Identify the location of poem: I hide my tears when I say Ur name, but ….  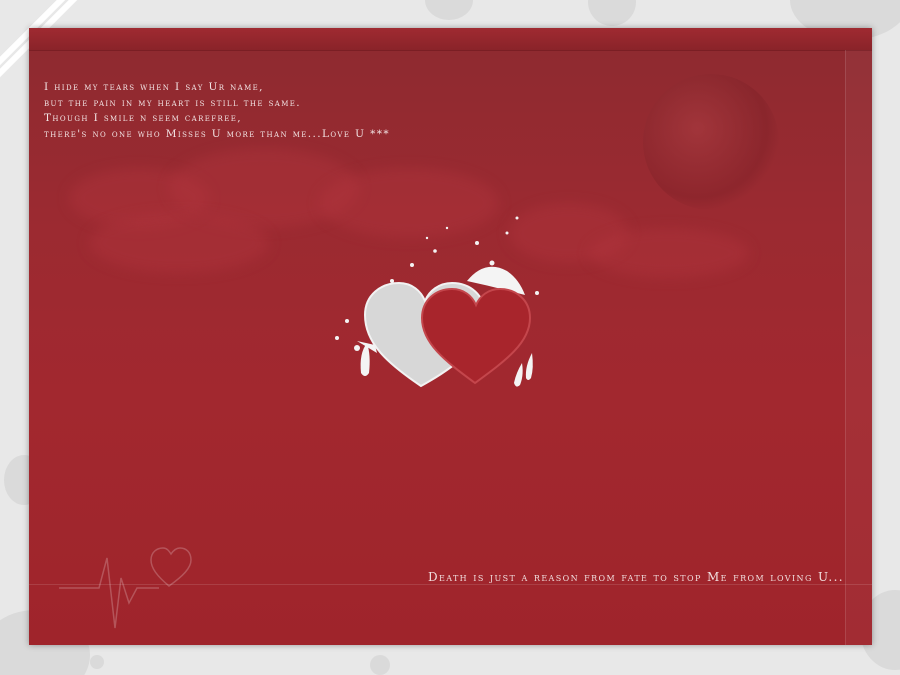
(217, 111).